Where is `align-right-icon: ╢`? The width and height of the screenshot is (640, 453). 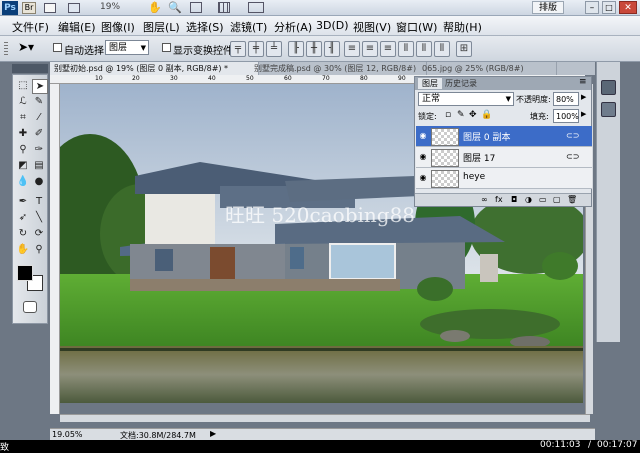
align-right-icon: ╢ is located at coordinates (332, 49).